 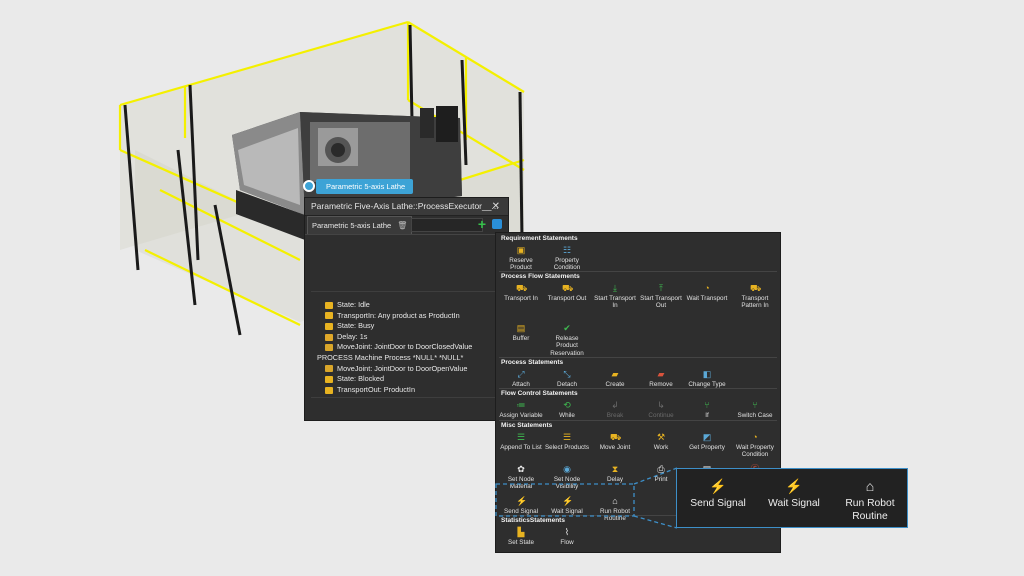 I want to click on select-products-button: ☰ Select Products, so click(x=567, y=441).